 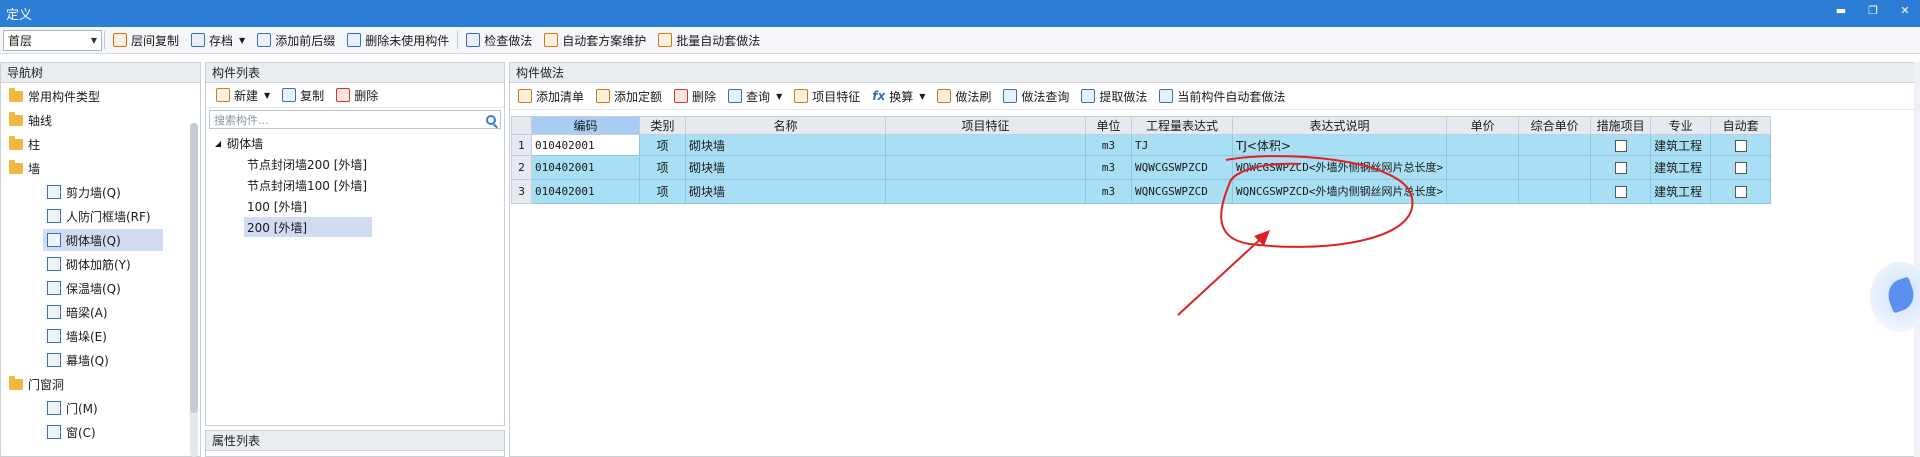 I want to click on tree-item-column: 柱, so click(x=24, y=144).